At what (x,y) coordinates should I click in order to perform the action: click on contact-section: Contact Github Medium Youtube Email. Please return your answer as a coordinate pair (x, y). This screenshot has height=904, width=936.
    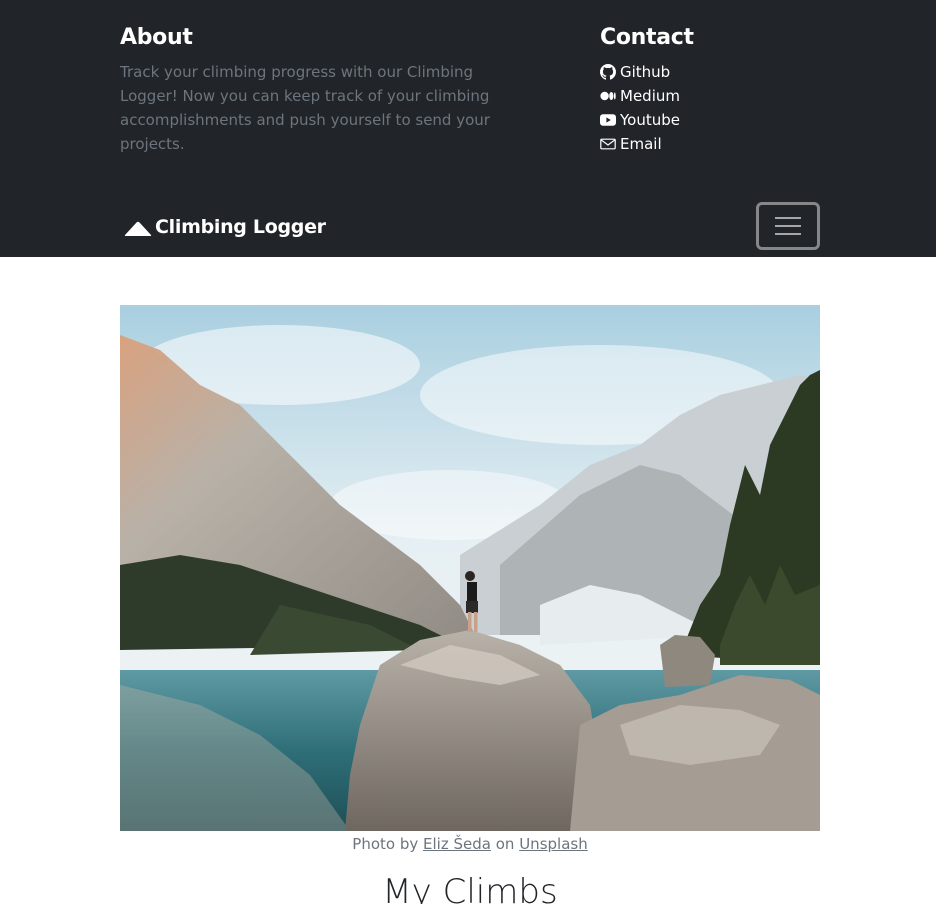
    Looking at the image, I should click on (720, 90).